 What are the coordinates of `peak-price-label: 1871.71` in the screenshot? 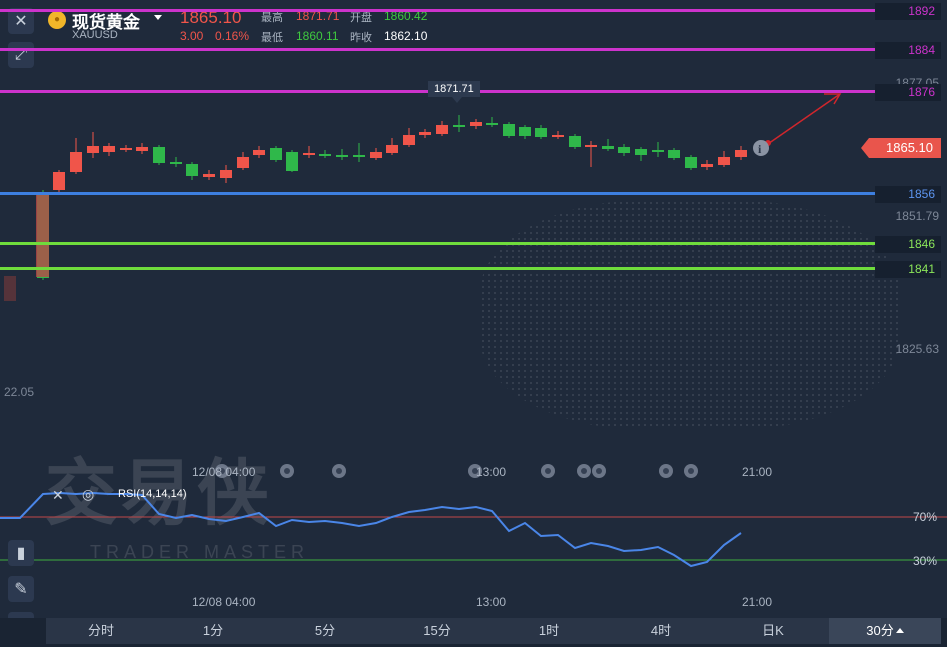 It's located at (454, 92).